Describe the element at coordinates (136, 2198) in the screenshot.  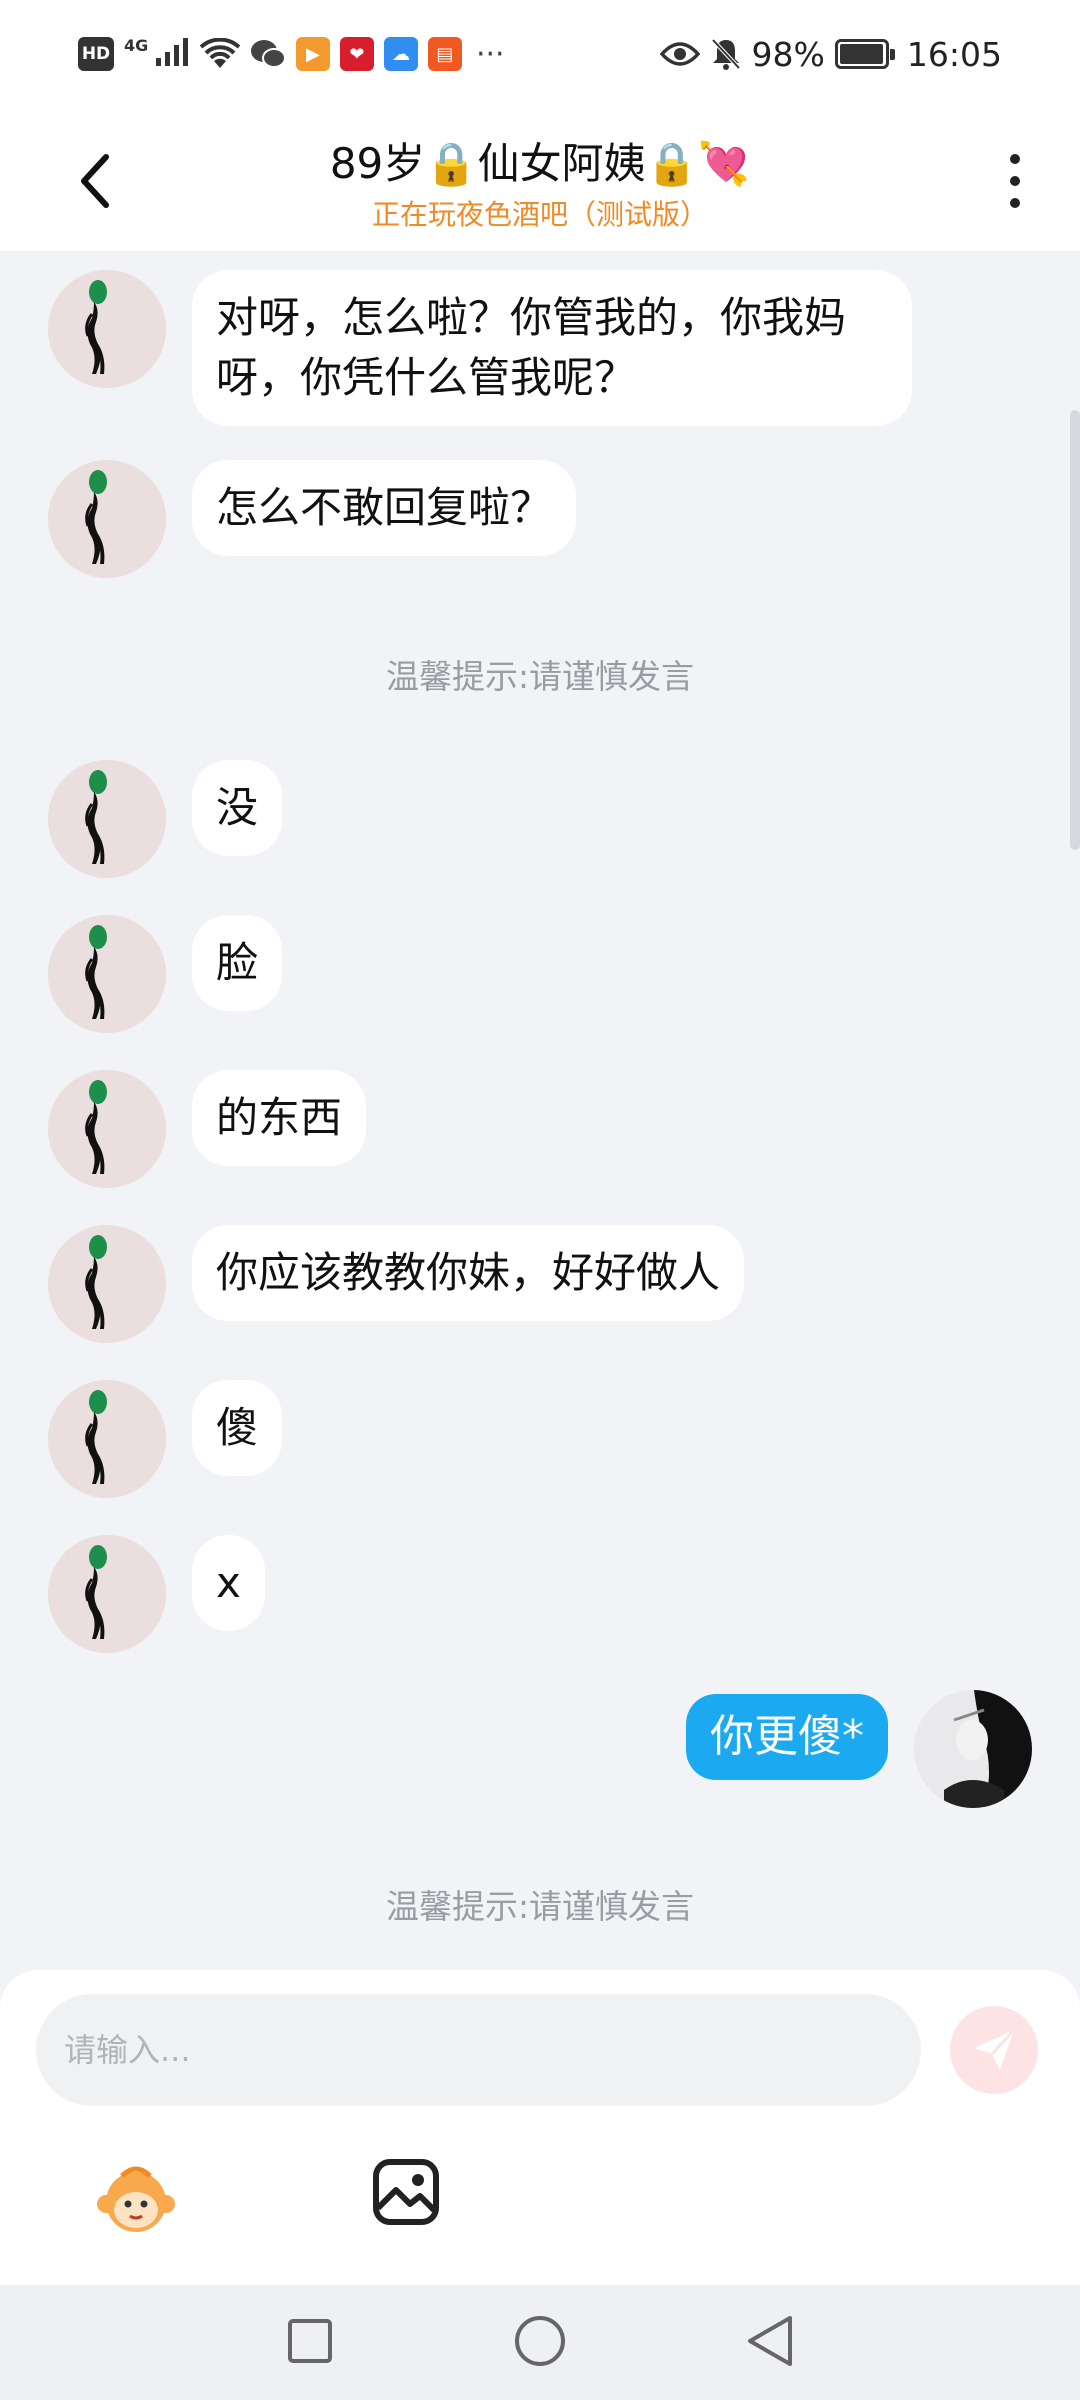
I see `emoji-sticker-icon` at that location.